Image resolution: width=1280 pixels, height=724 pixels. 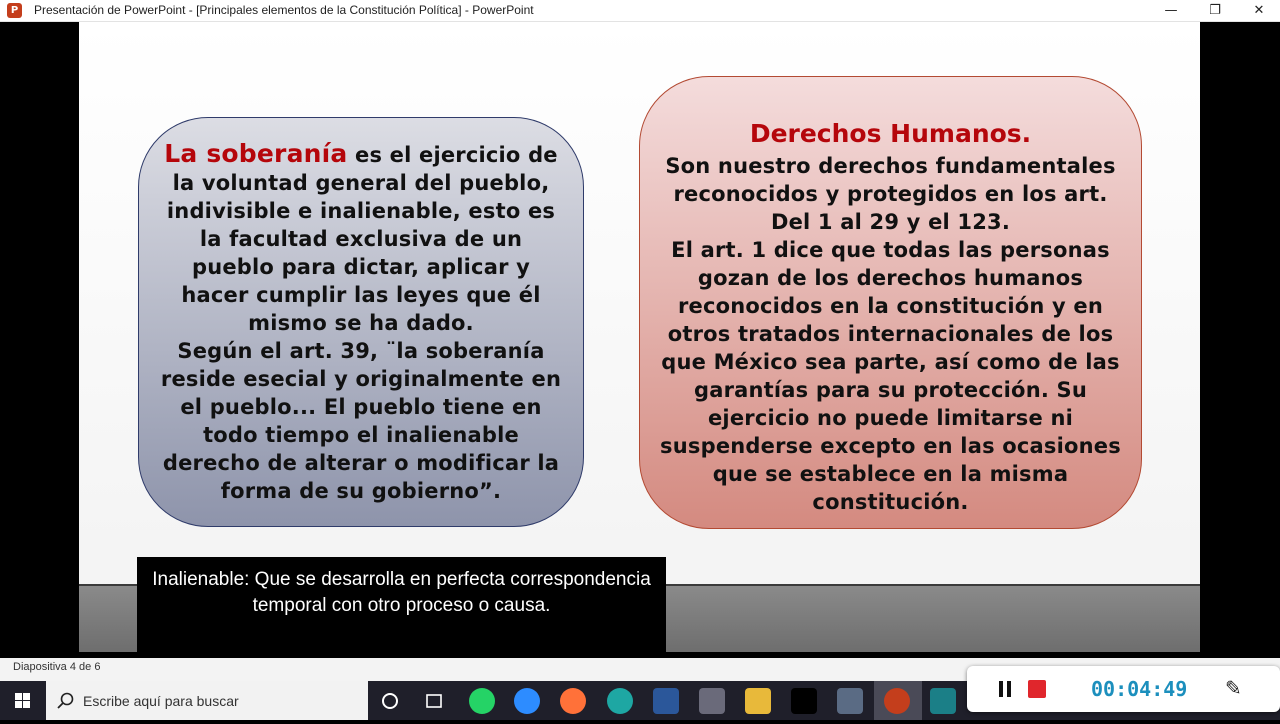 What do you see at coordinates (943, 701) in the screenshot?
I see `camera-icon` at bounding box center [943, 701].